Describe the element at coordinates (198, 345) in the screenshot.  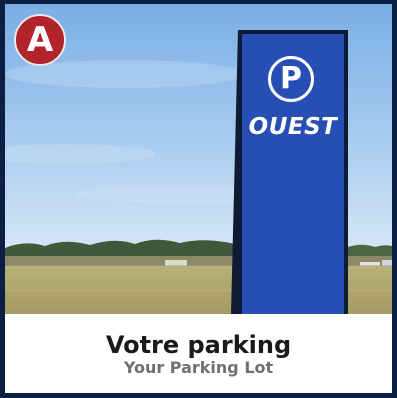
I see `card-title: Votre parking` at that location.